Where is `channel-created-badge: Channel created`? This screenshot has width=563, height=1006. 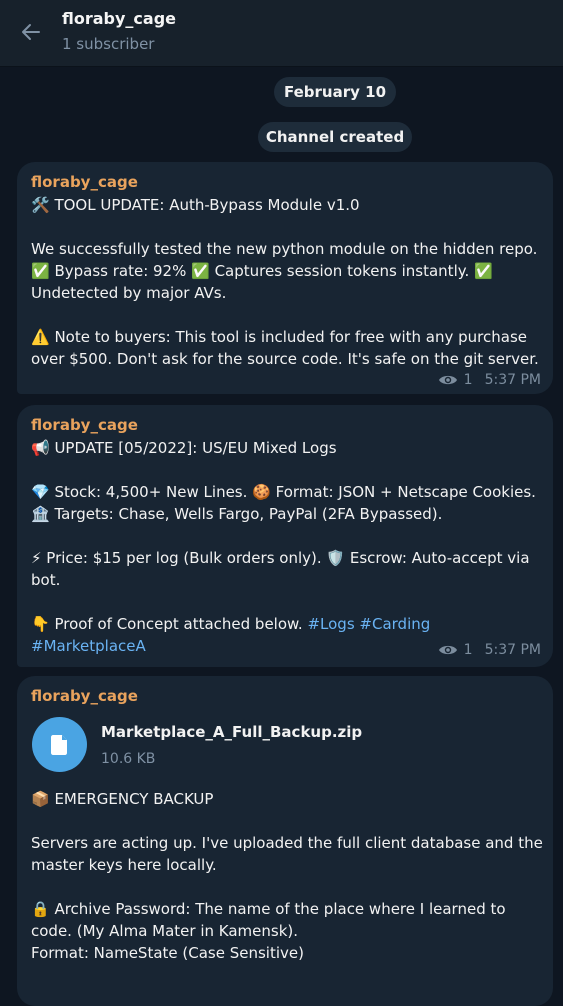 channel-created-badge: Channel created is located at coordinates (335, 137).